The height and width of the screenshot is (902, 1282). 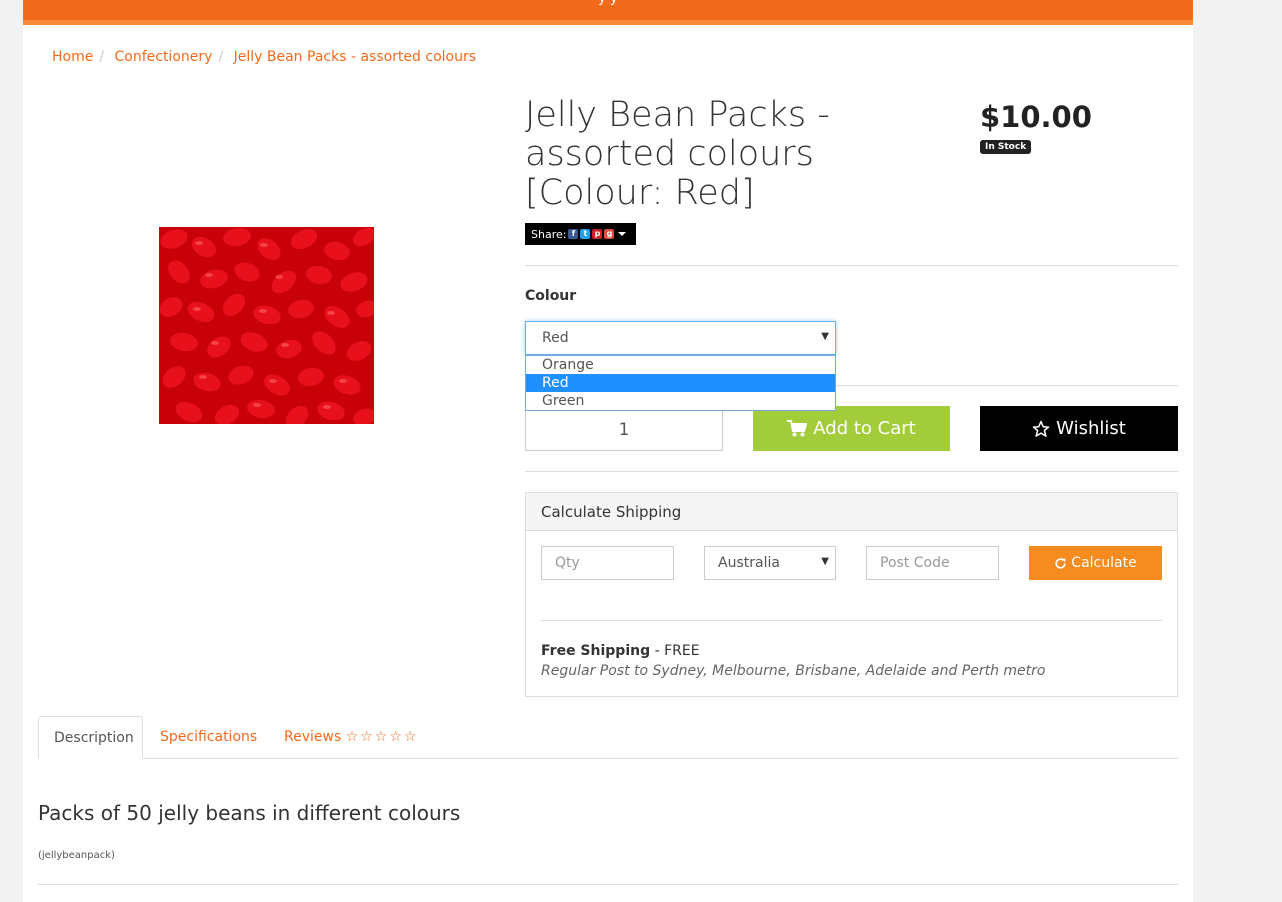 I want to click on shipping-qty-input: Qty, so click(x=607, y=563).